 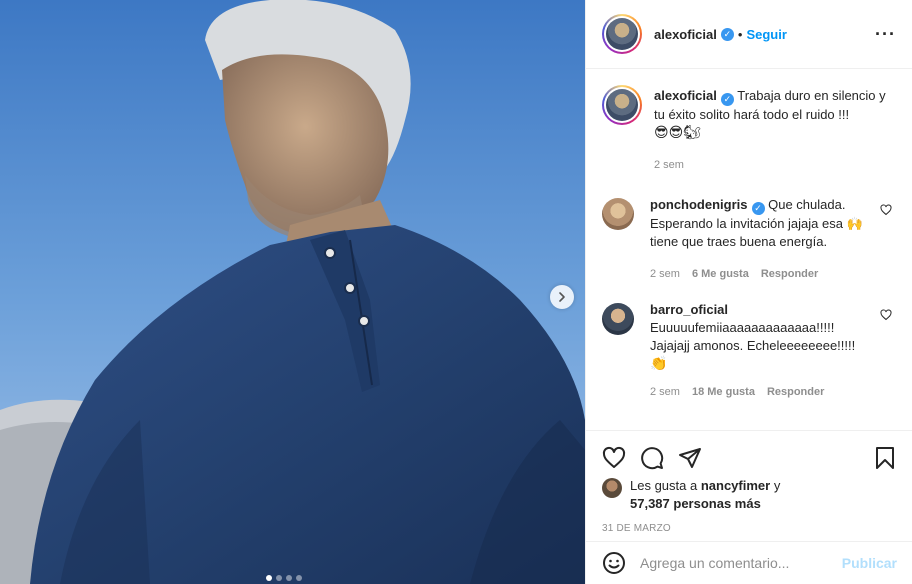 I want to click on comment-emojis: 👏, so click(x=659, y=364).